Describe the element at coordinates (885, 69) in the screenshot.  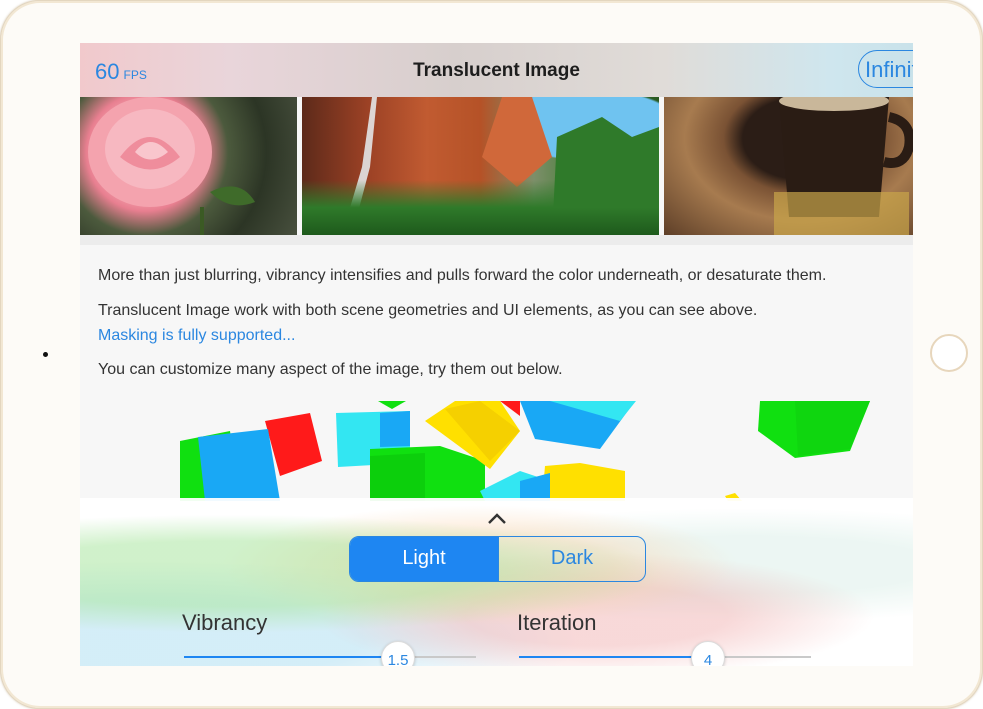
I see `infinite-button: Infinite` at that location.